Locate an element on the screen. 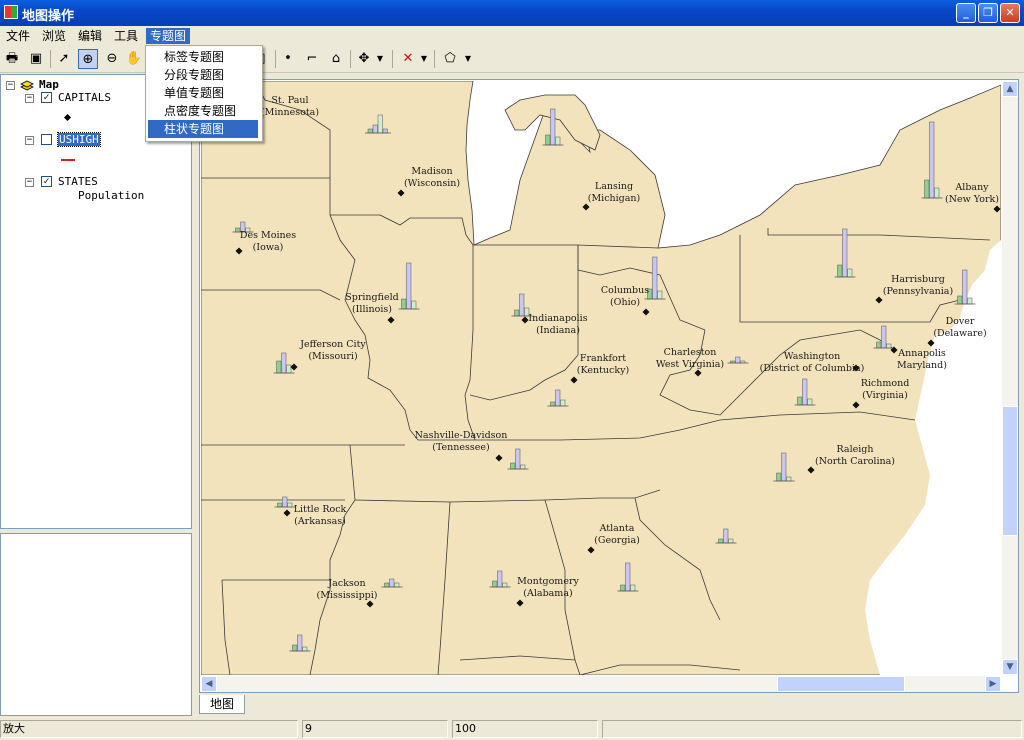  city-name-label: Richmond is located at coordinates (885, 383).